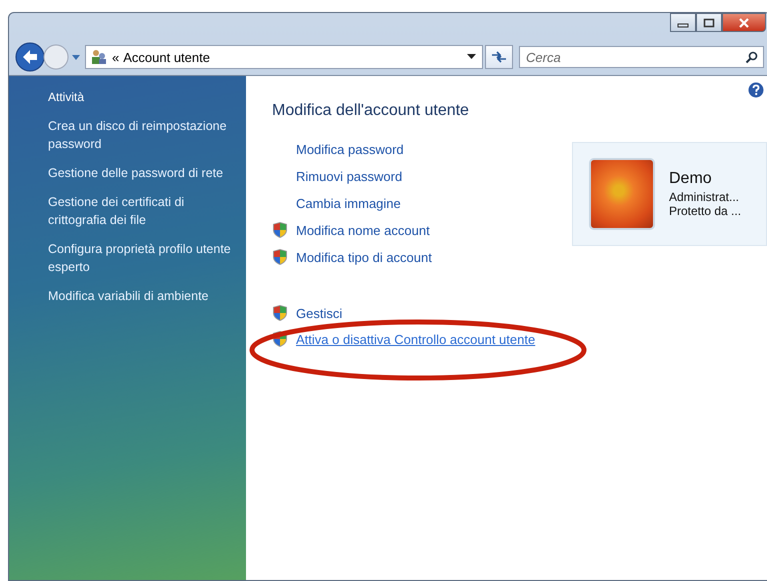 This screenshot has height=581, width=767. What do you see at coordinates (363, 230) in the screenshot?
I see `task-link: Modifica nome account` at bounding box center [363, 230].